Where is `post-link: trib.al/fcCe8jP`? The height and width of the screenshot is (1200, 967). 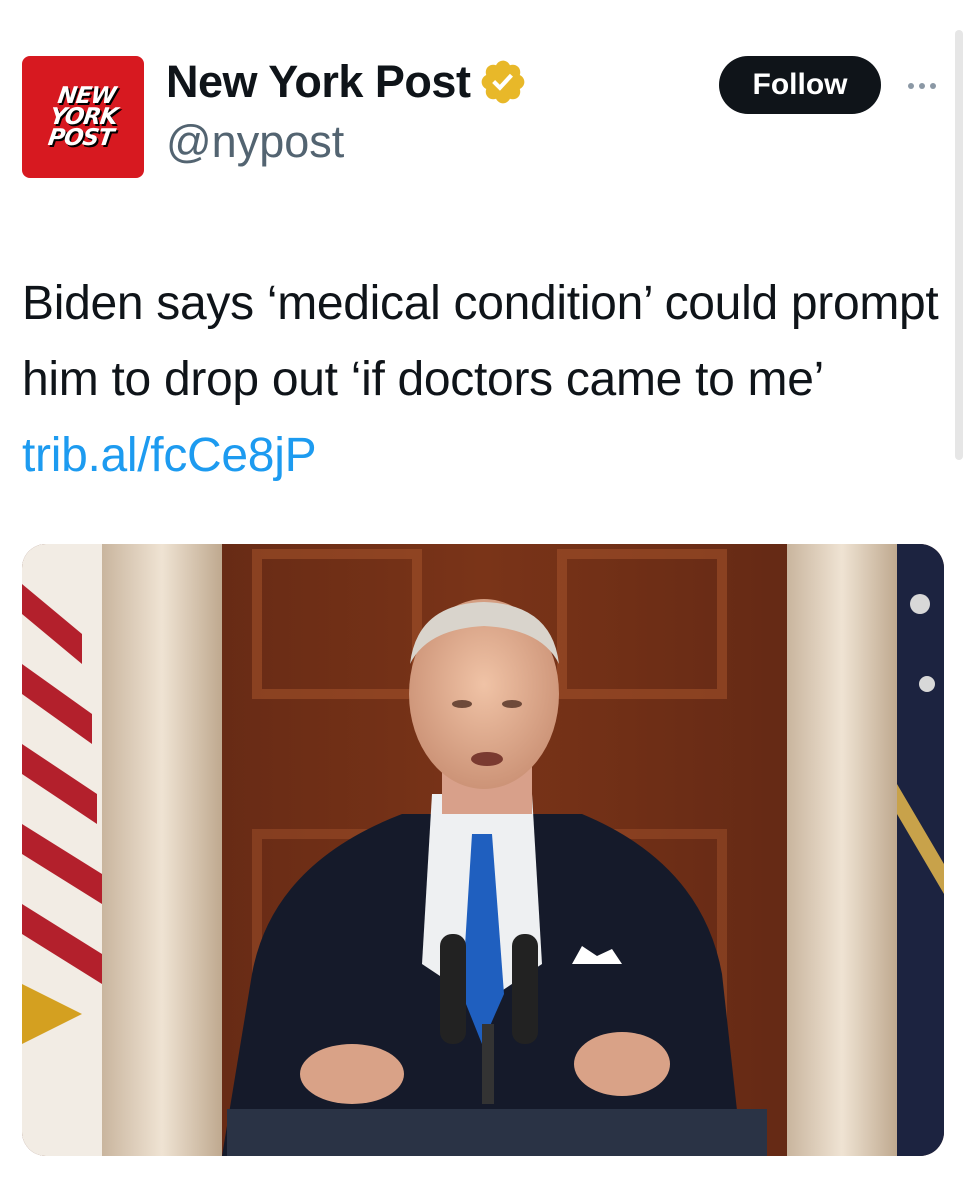 post-link: trib.al/fcCe8jP is located at coordinates (169, 455).